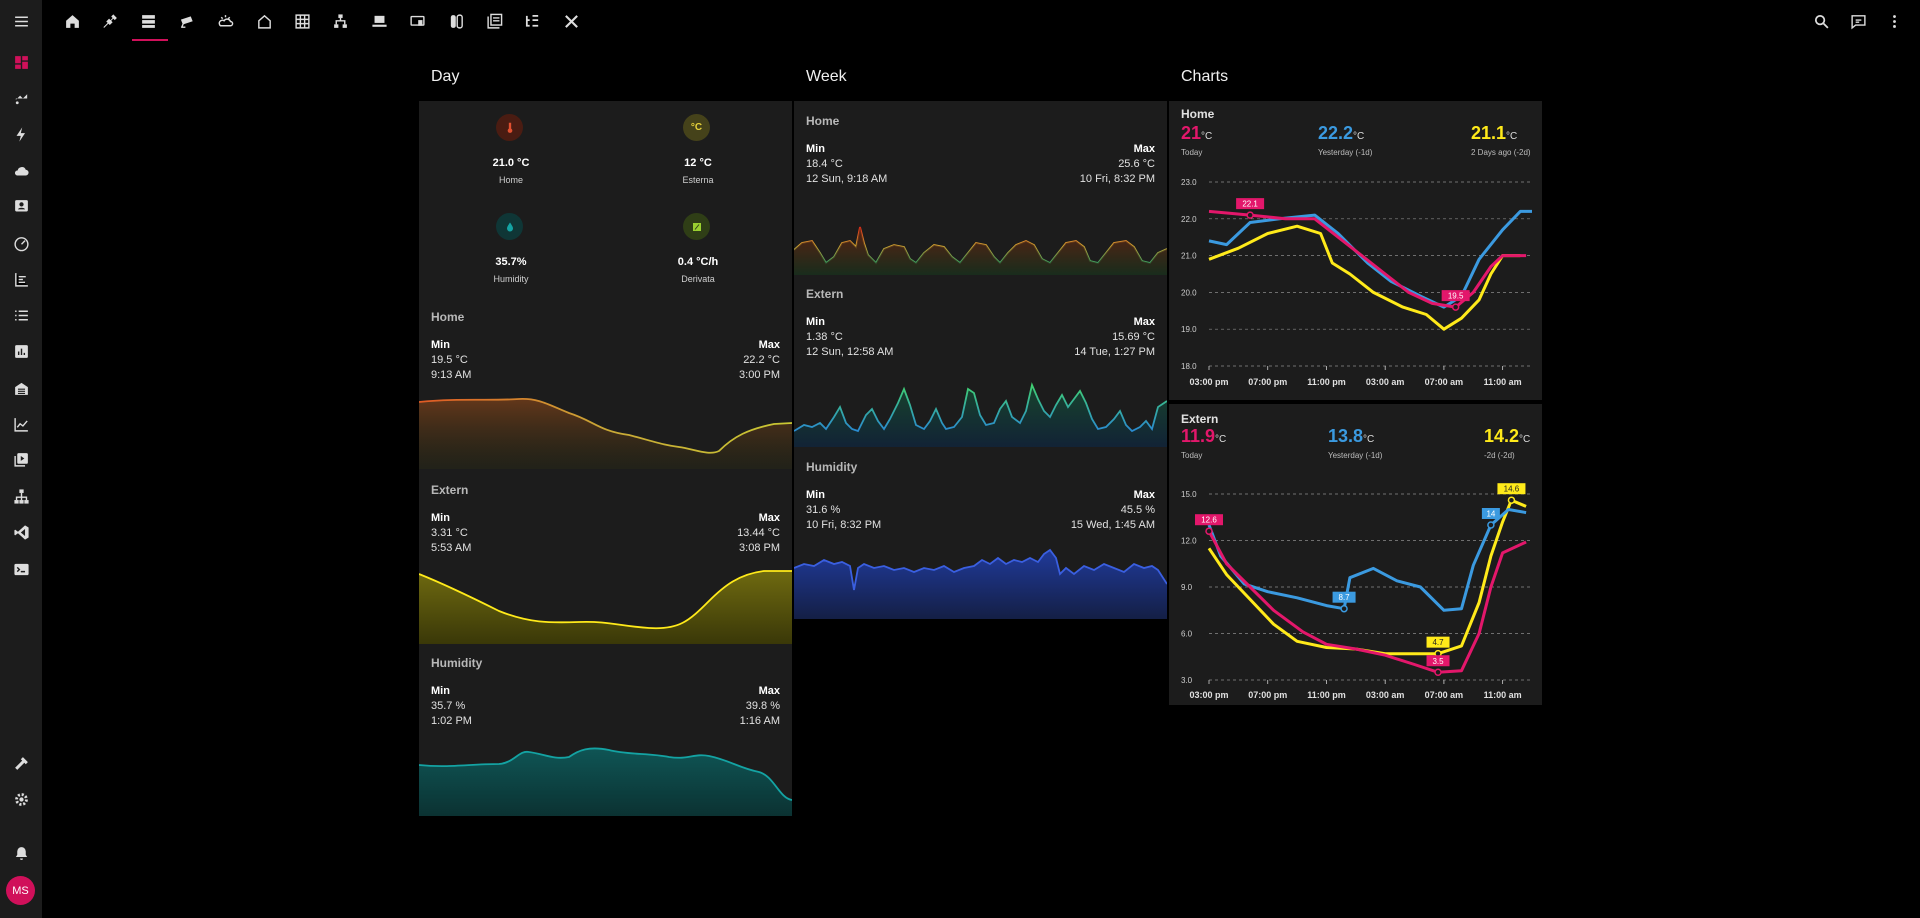 The image size is (1920, 918). Describe the element at coordinates (1858, 21) in the screenshot. I see `assist-icon` at that location.